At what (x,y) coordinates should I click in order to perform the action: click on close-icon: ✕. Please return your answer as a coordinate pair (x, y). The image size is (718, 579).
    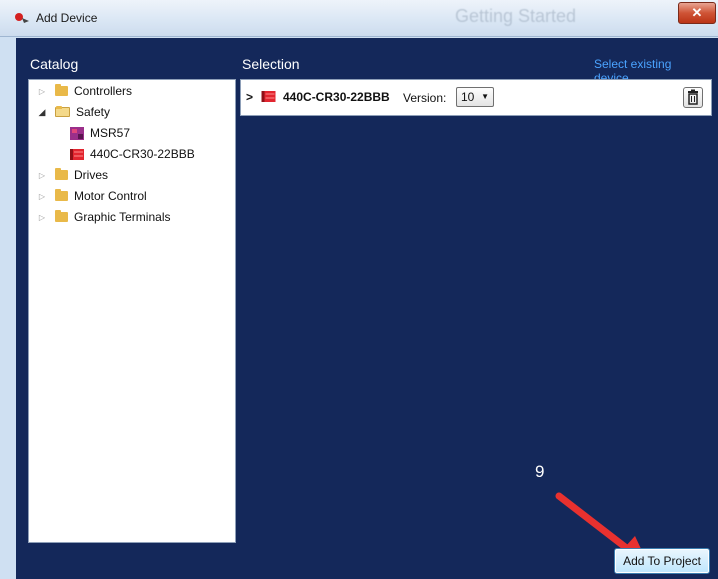
    Looking at the image, I should click on (697, 12).